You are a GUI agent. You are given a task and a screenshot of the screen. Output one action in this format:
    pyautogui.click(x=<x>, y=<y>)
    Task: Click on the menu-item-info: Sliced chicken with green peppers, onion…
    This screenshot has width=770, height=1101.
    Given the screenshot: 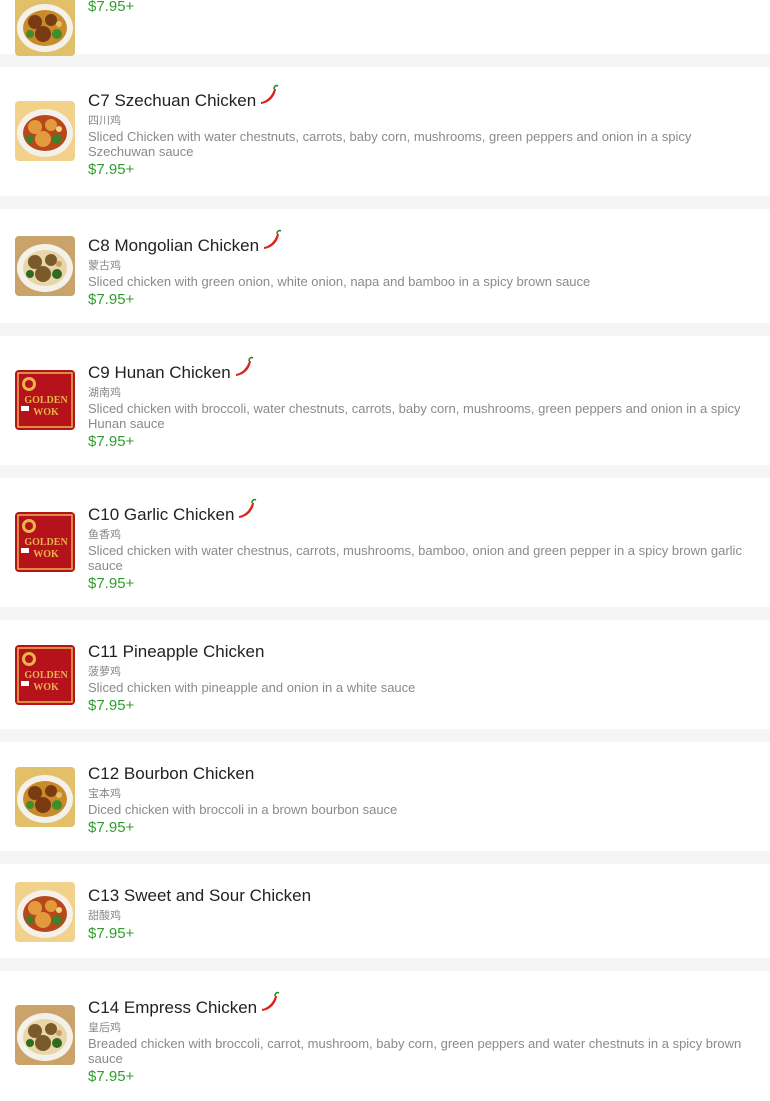 What is the action you would take?
    pyautogui.click(x=421, y=8)
    